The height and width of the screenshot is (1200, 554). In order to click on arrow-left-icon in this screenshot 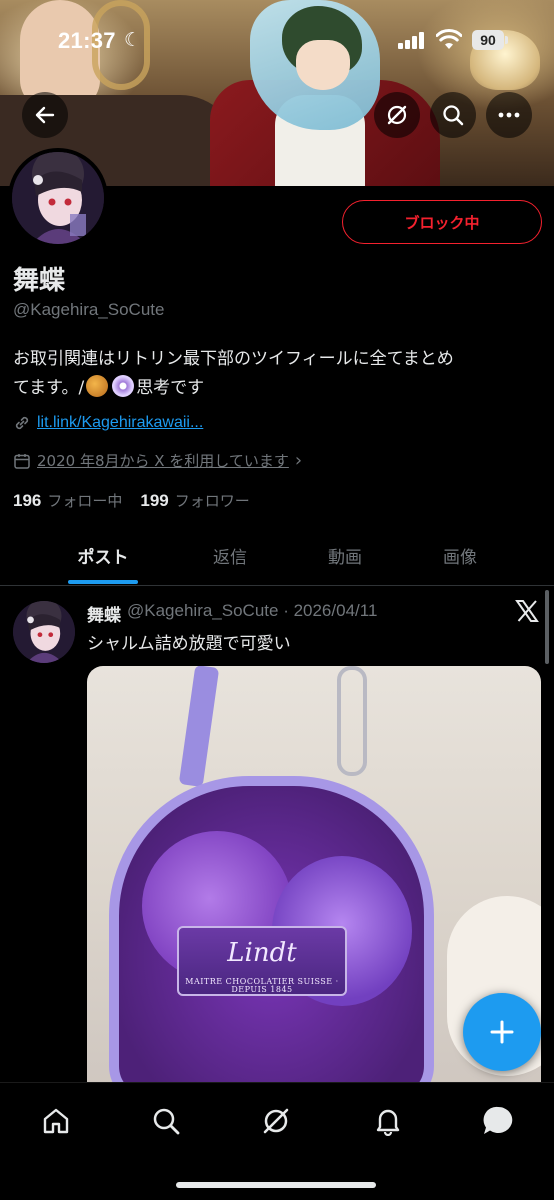, I will do `click(45, 115)`.